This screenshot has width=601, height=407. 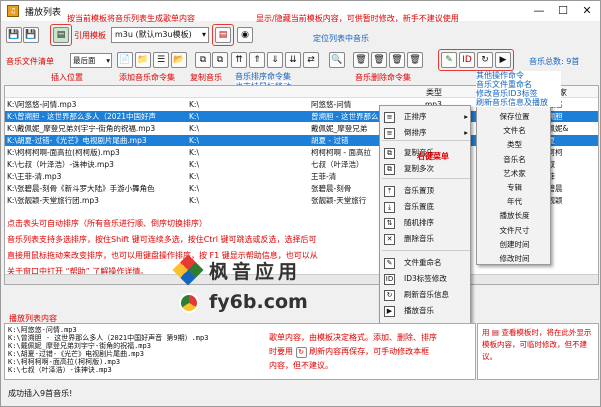 What do you see at coordinates (514, 173) in the screenshot?
I see `submenu-item: 艺术家` at bounding box center [514, 173].